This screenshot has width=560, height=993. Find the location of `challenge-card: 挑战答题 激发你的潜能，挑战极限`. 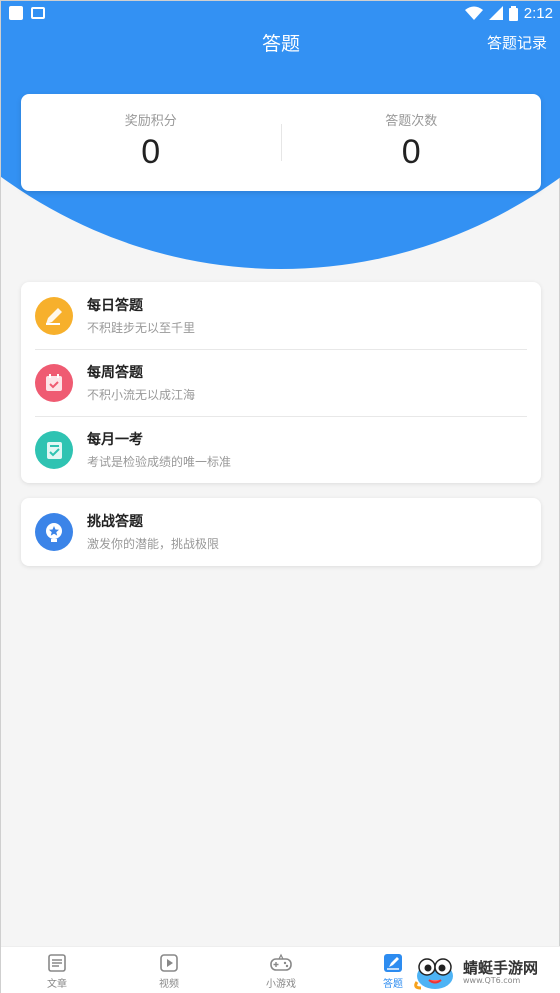

challenge-card: 挑战答题 激发你的潜能，挑战极限 is located at coordinates (281, 532).